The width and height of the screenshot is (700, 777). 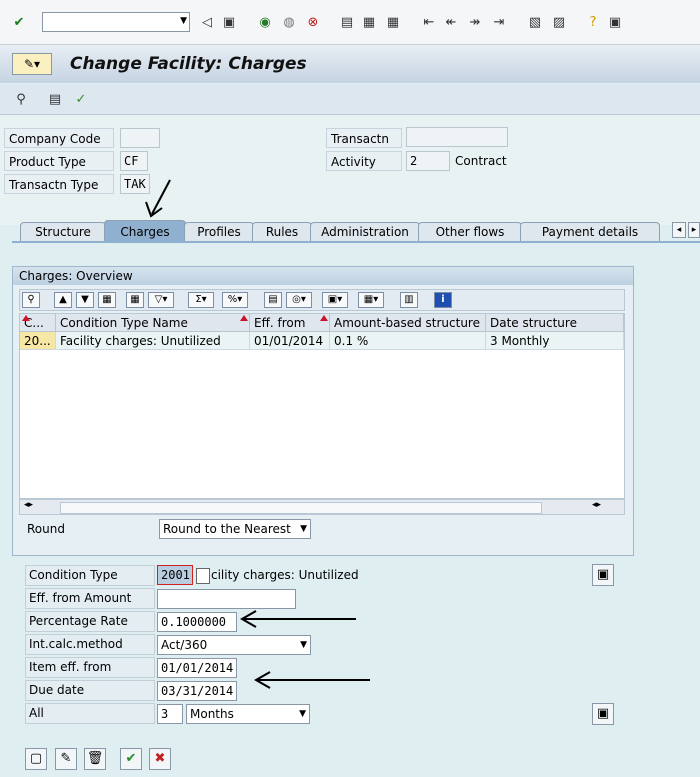 I want to click on sort-descending-icon: ▼, so click(x=85, y=300).